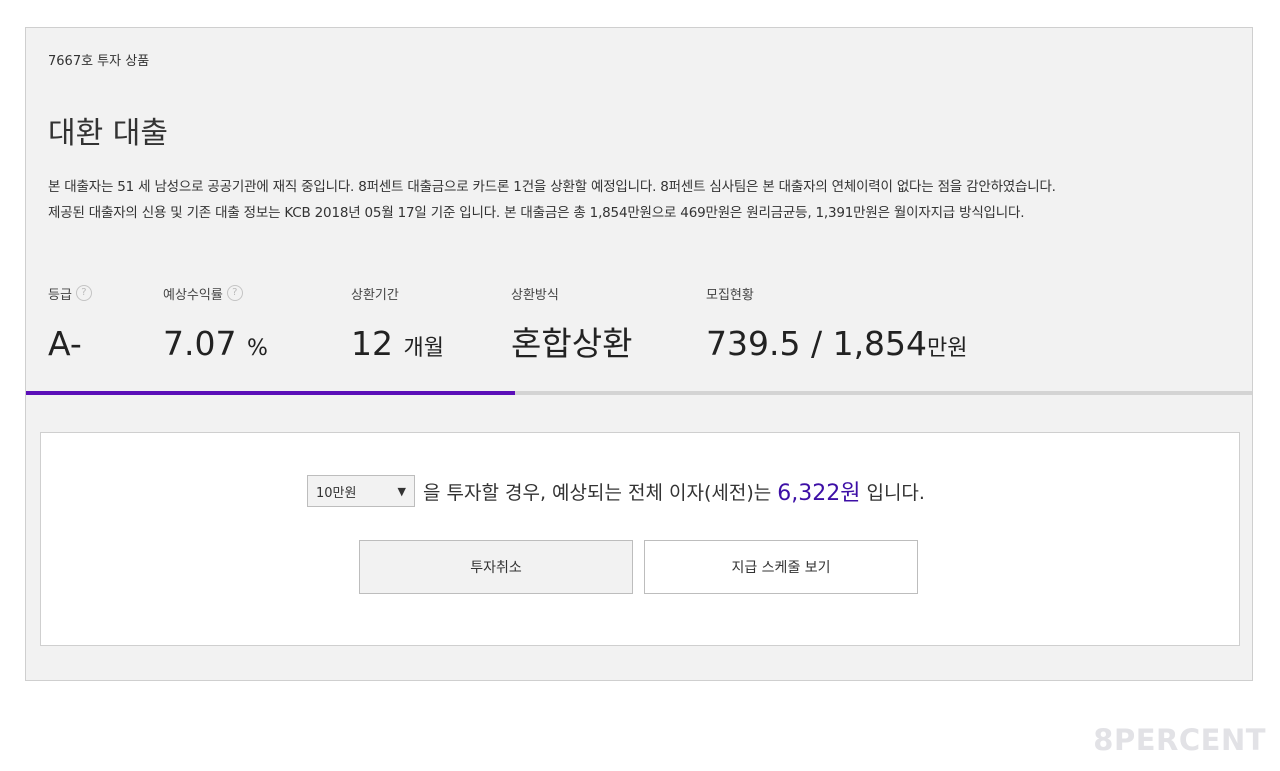 Image resolution: width=1280 pixels, height=771 pixels. I want to click on cancel-investment-button: 투자취소, so click(496, 567).